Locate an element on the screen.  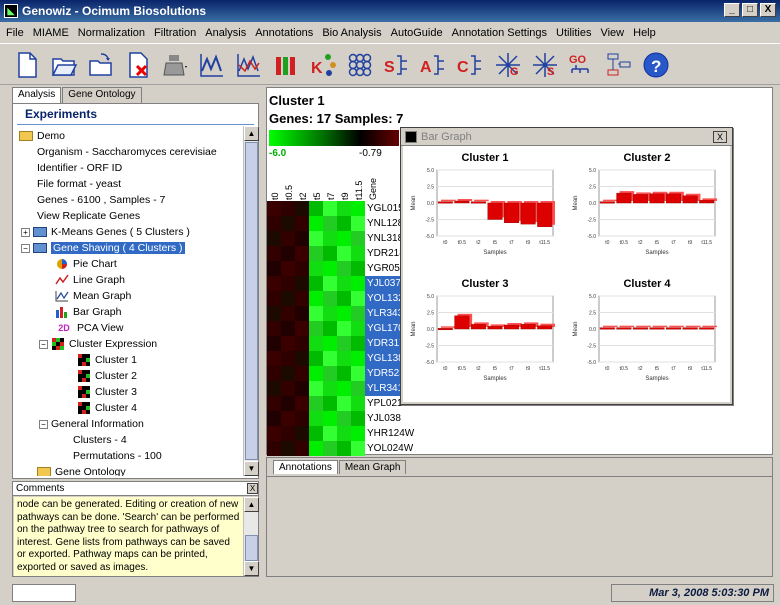
multi-line-chart-icon is located at coordinates (249, 65).